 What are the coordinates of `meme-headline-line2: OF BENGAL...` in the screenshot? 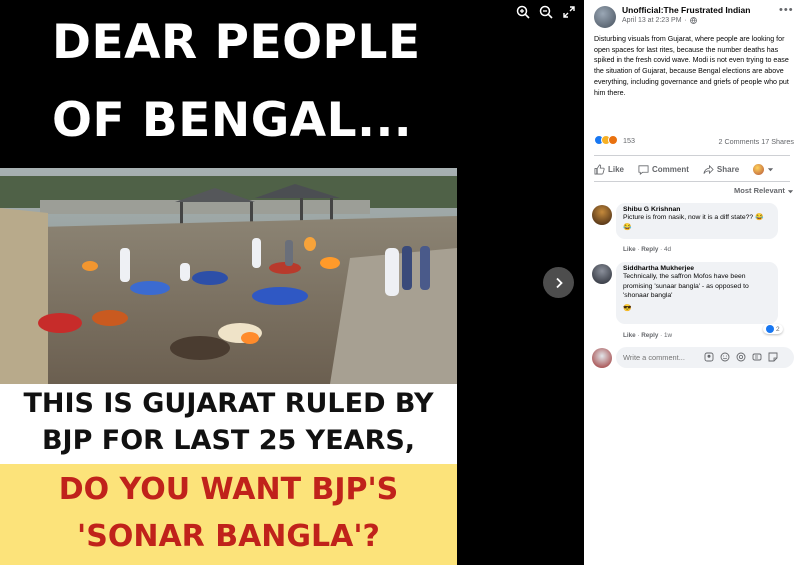 It's located at (232, 120).